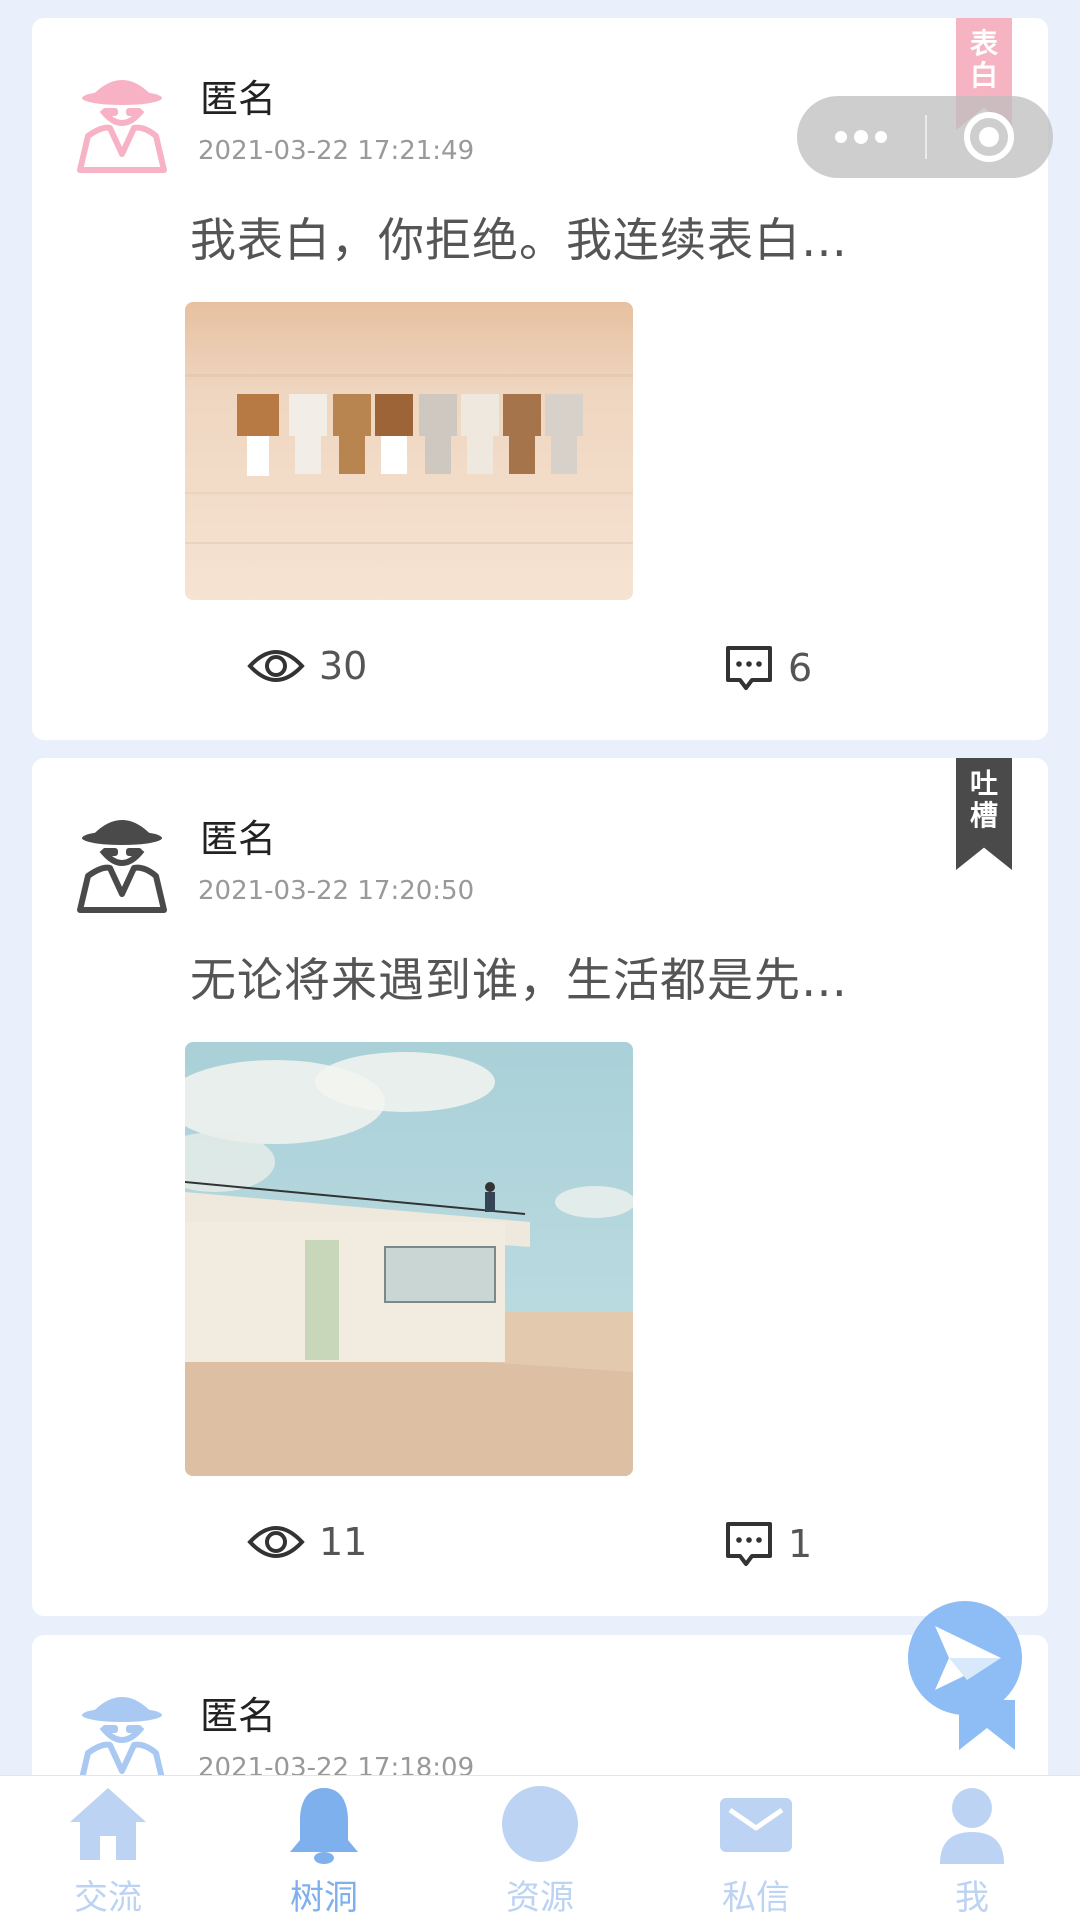 The width and height of the screenshot is (1080, 1921). Describe the element at coordinates (756, 1898) in the screenshot. I see `tab-label: 私信` at that location.